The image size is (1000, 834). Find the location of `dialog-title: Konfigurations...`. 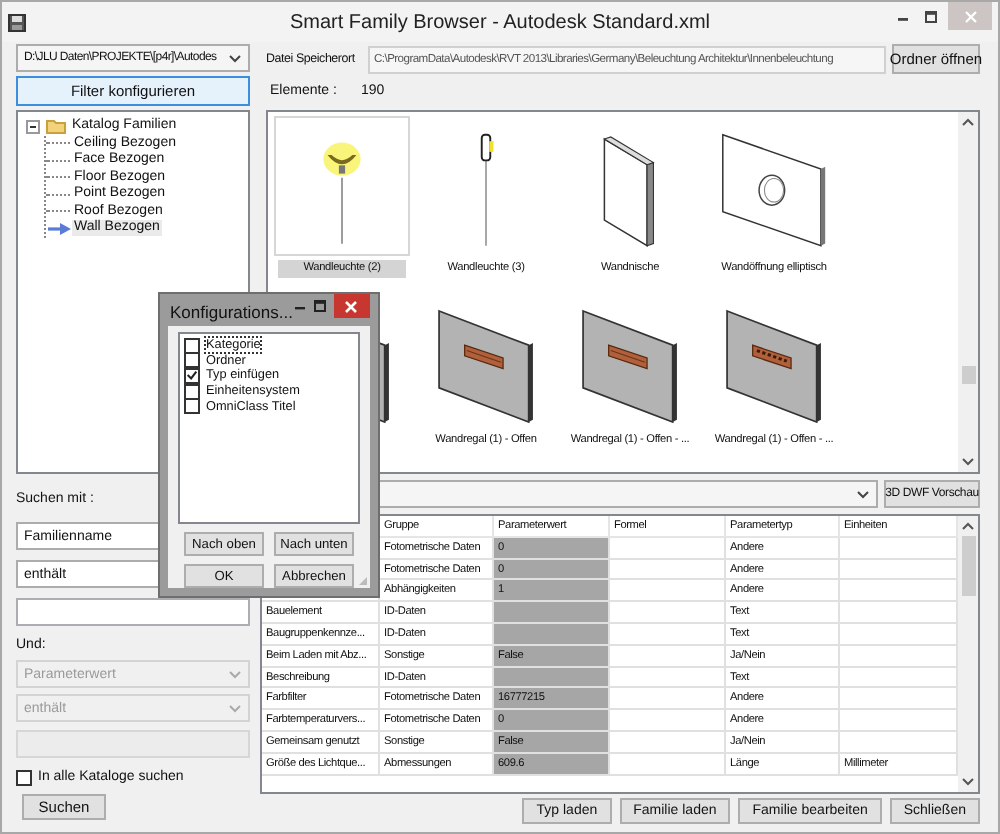

dialog-title: Konfigurations... is located at coordinates (231, 312).